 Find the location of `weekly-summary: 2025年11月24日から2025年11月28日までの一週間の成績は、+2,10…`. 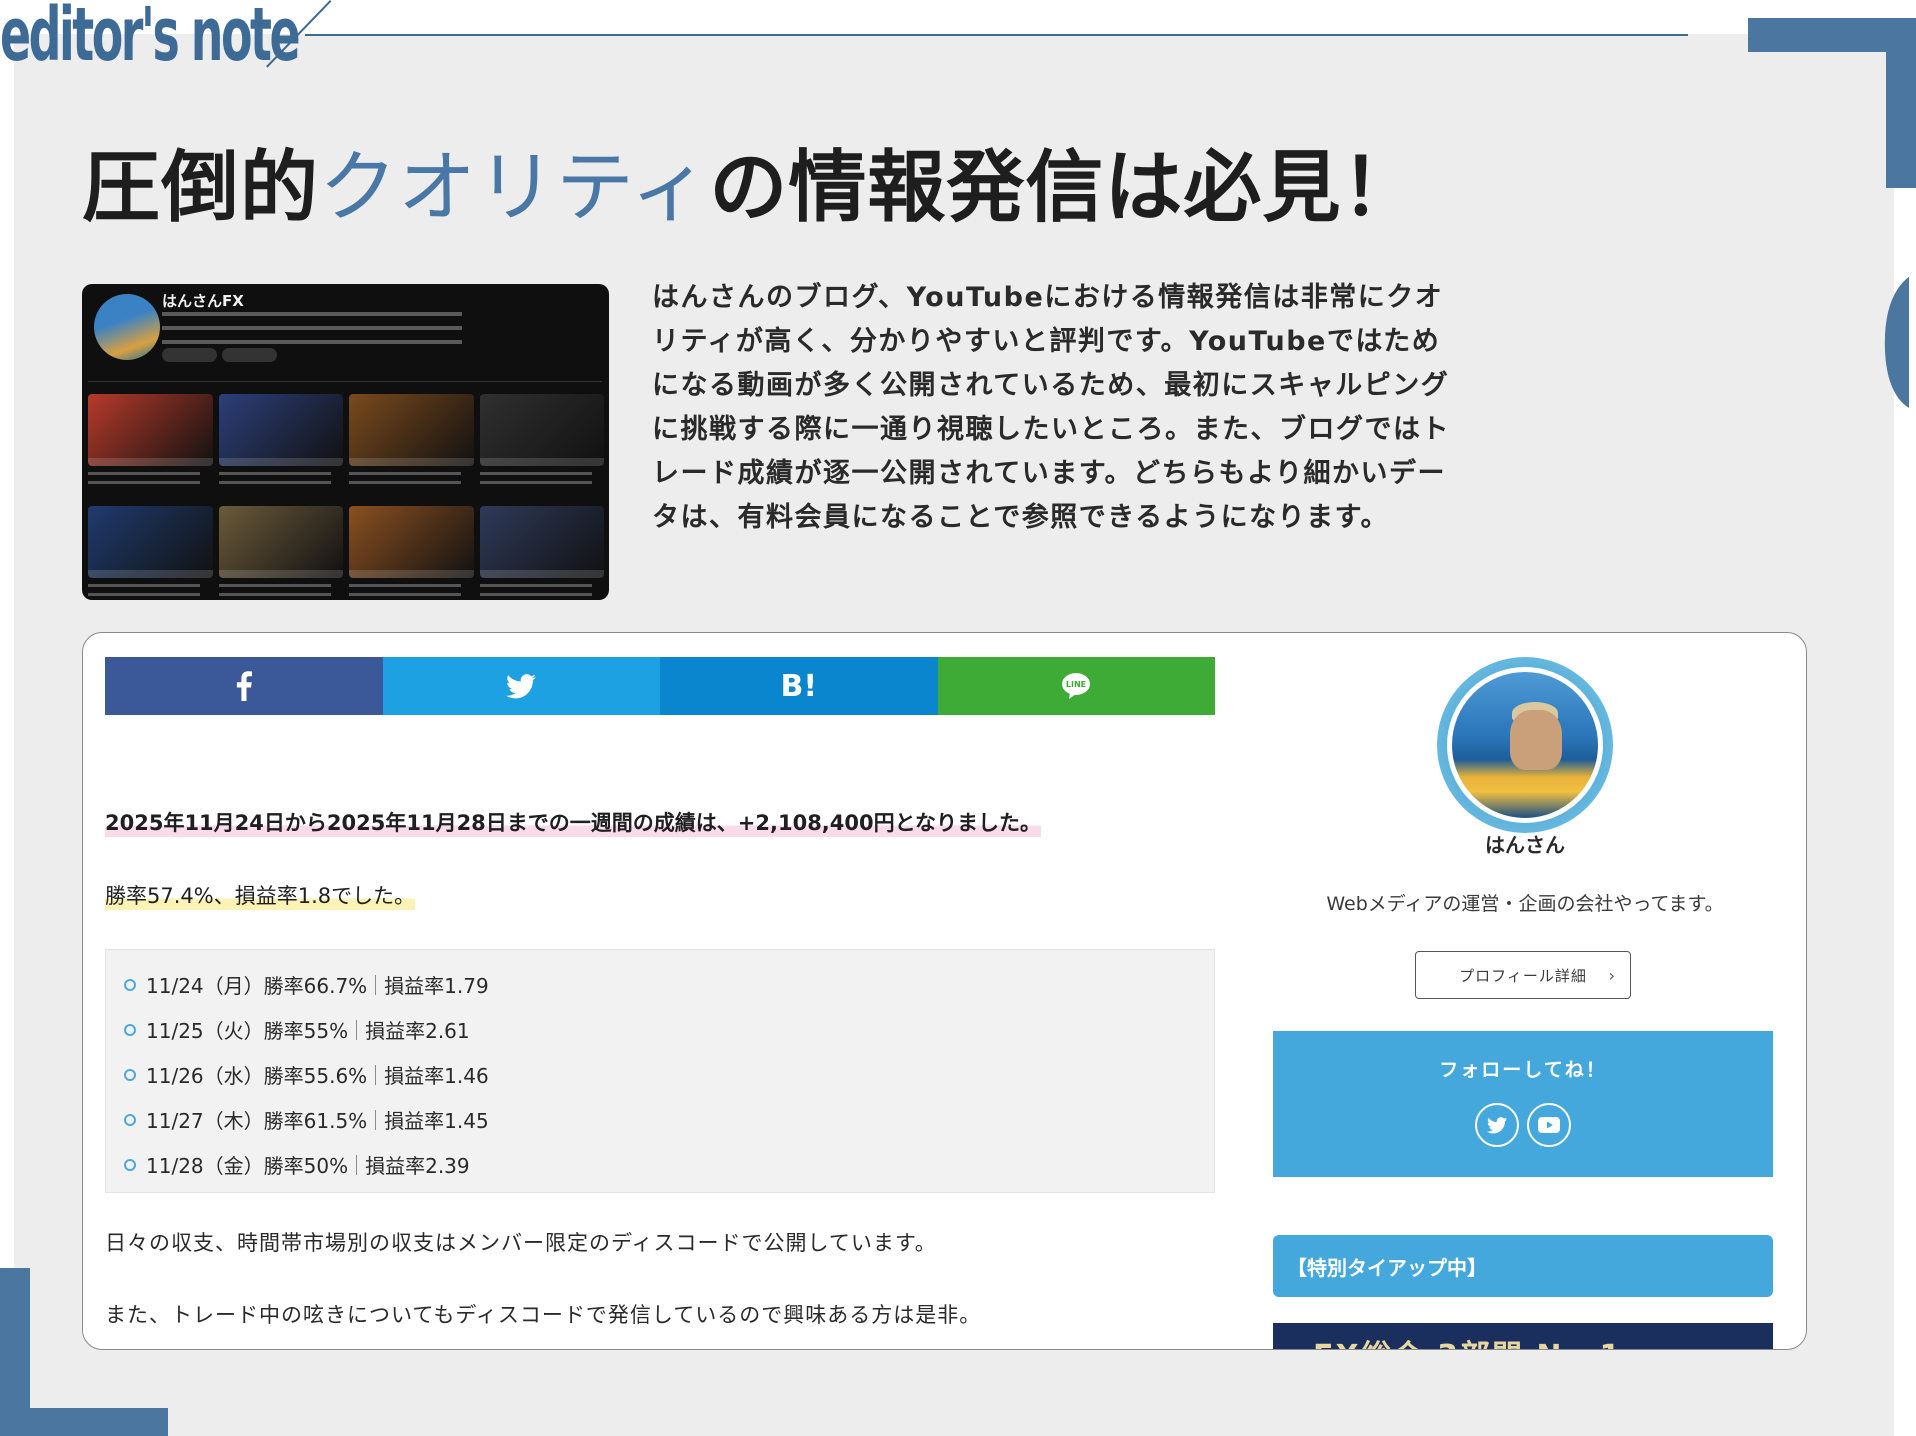

weekly-summary: 2025年11月24日から2025年11月28日までの一週間の成績は、+2,10… is located at coordinates (573, 822).